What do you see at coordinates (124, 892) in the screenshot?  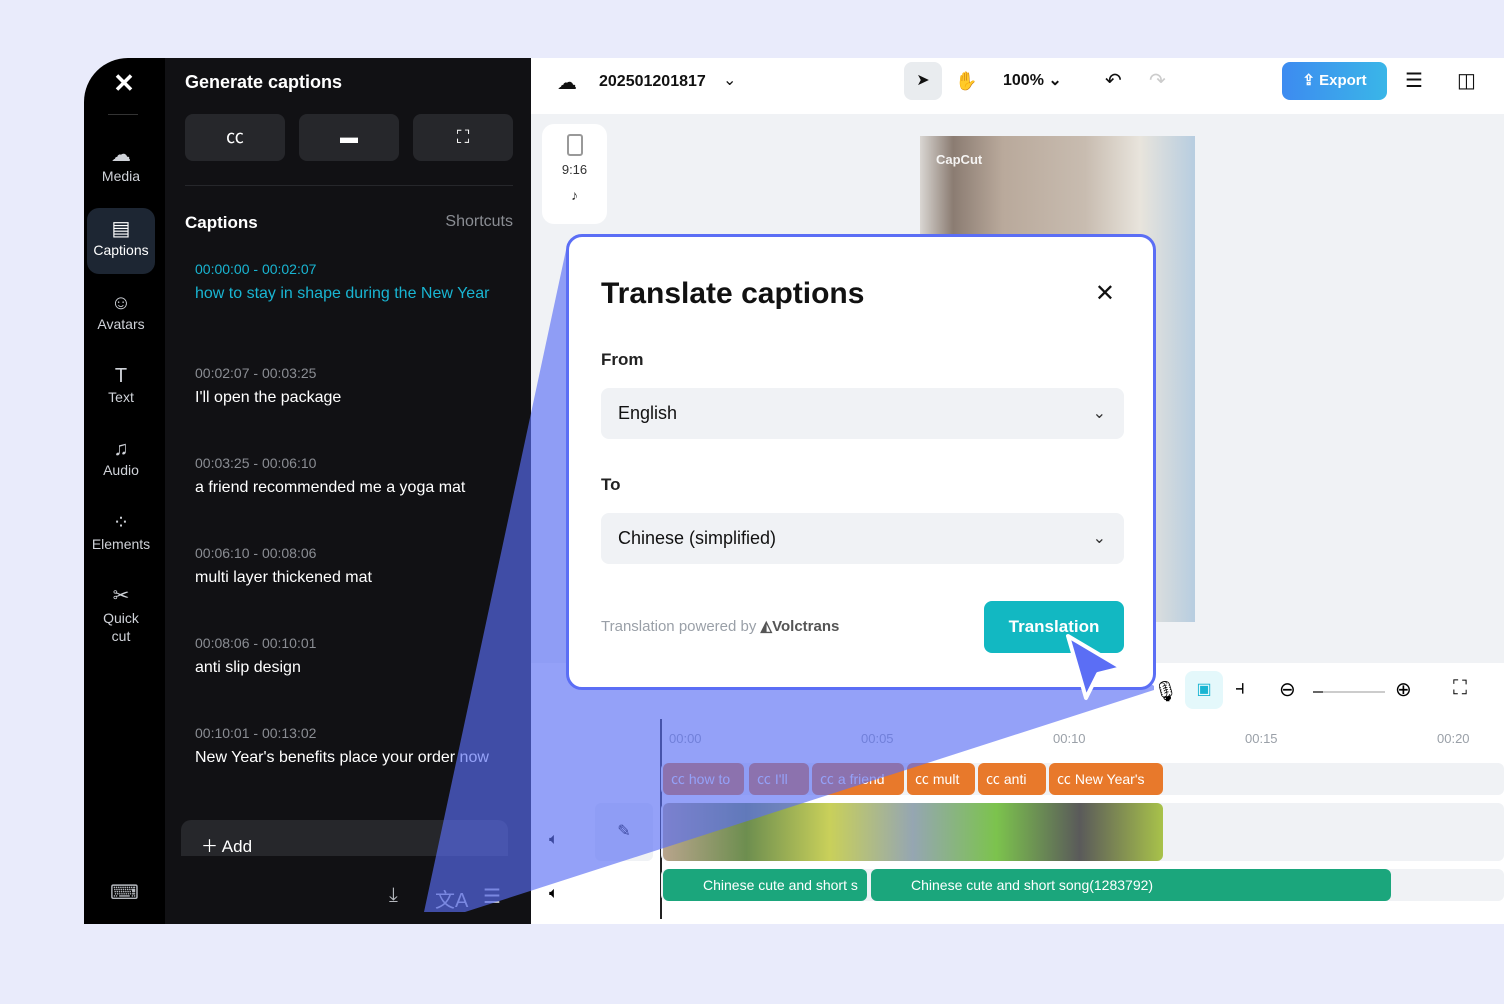 I see `keyboard-icon: ⌨` at bounding box center [124, 892].